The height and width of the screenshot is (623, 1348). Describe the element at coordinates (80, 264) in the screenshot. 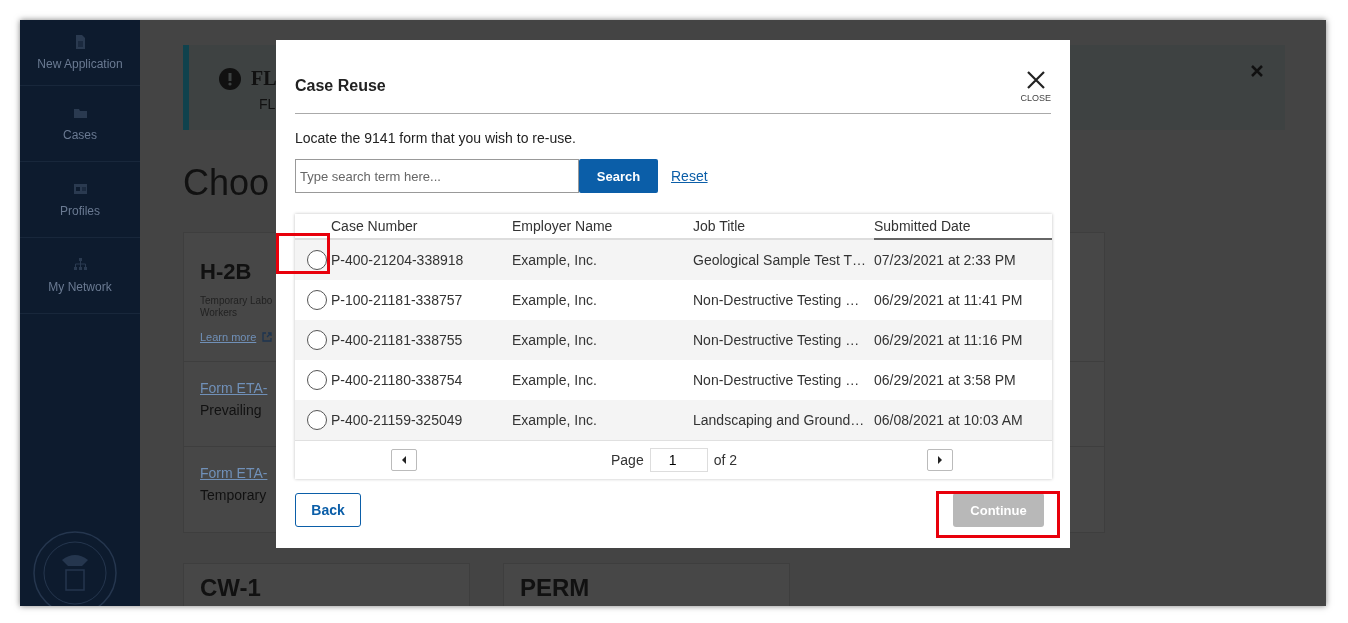

I see `network-icon` at that location.